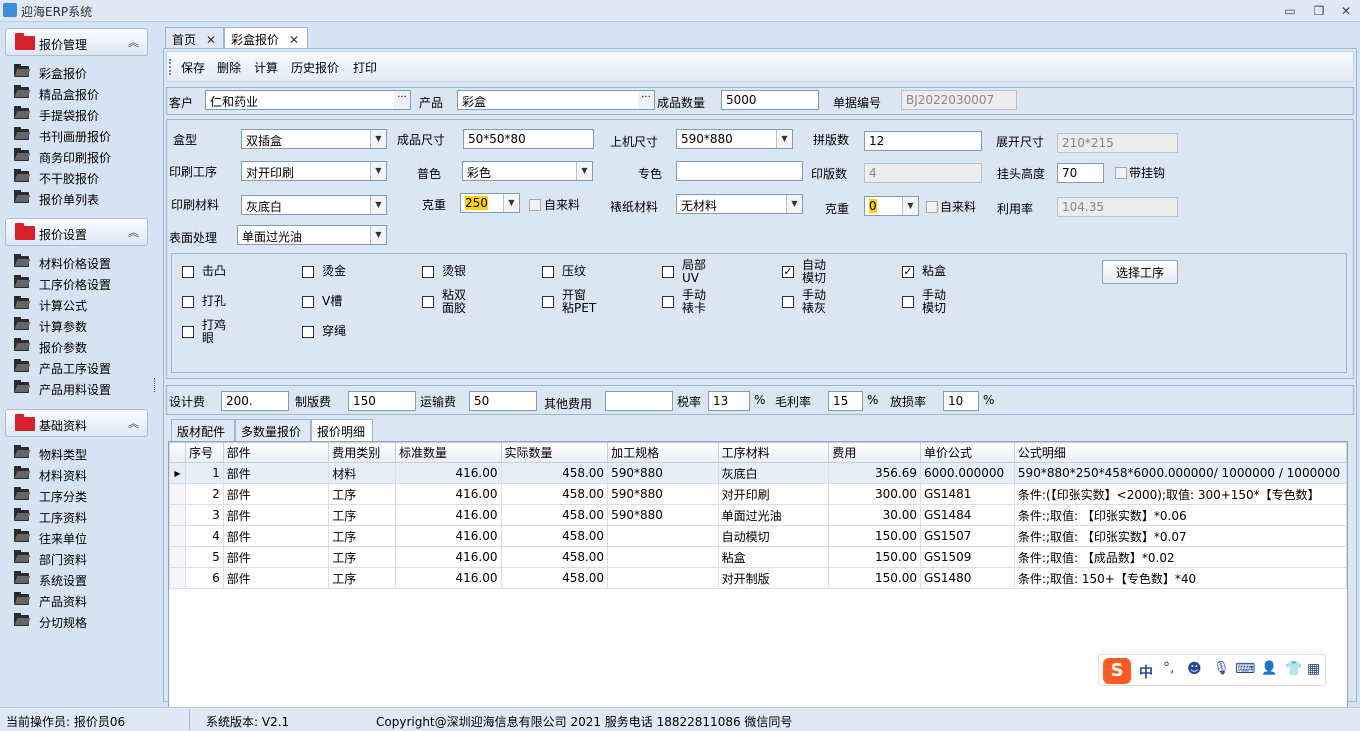 The height and width of the screenshot is (731, 1360). Describe the element at coordinates (1180, 536) in the screenshot. I see `table-cell: 条件:;取值: 【印张实数】*0.07` at that location.